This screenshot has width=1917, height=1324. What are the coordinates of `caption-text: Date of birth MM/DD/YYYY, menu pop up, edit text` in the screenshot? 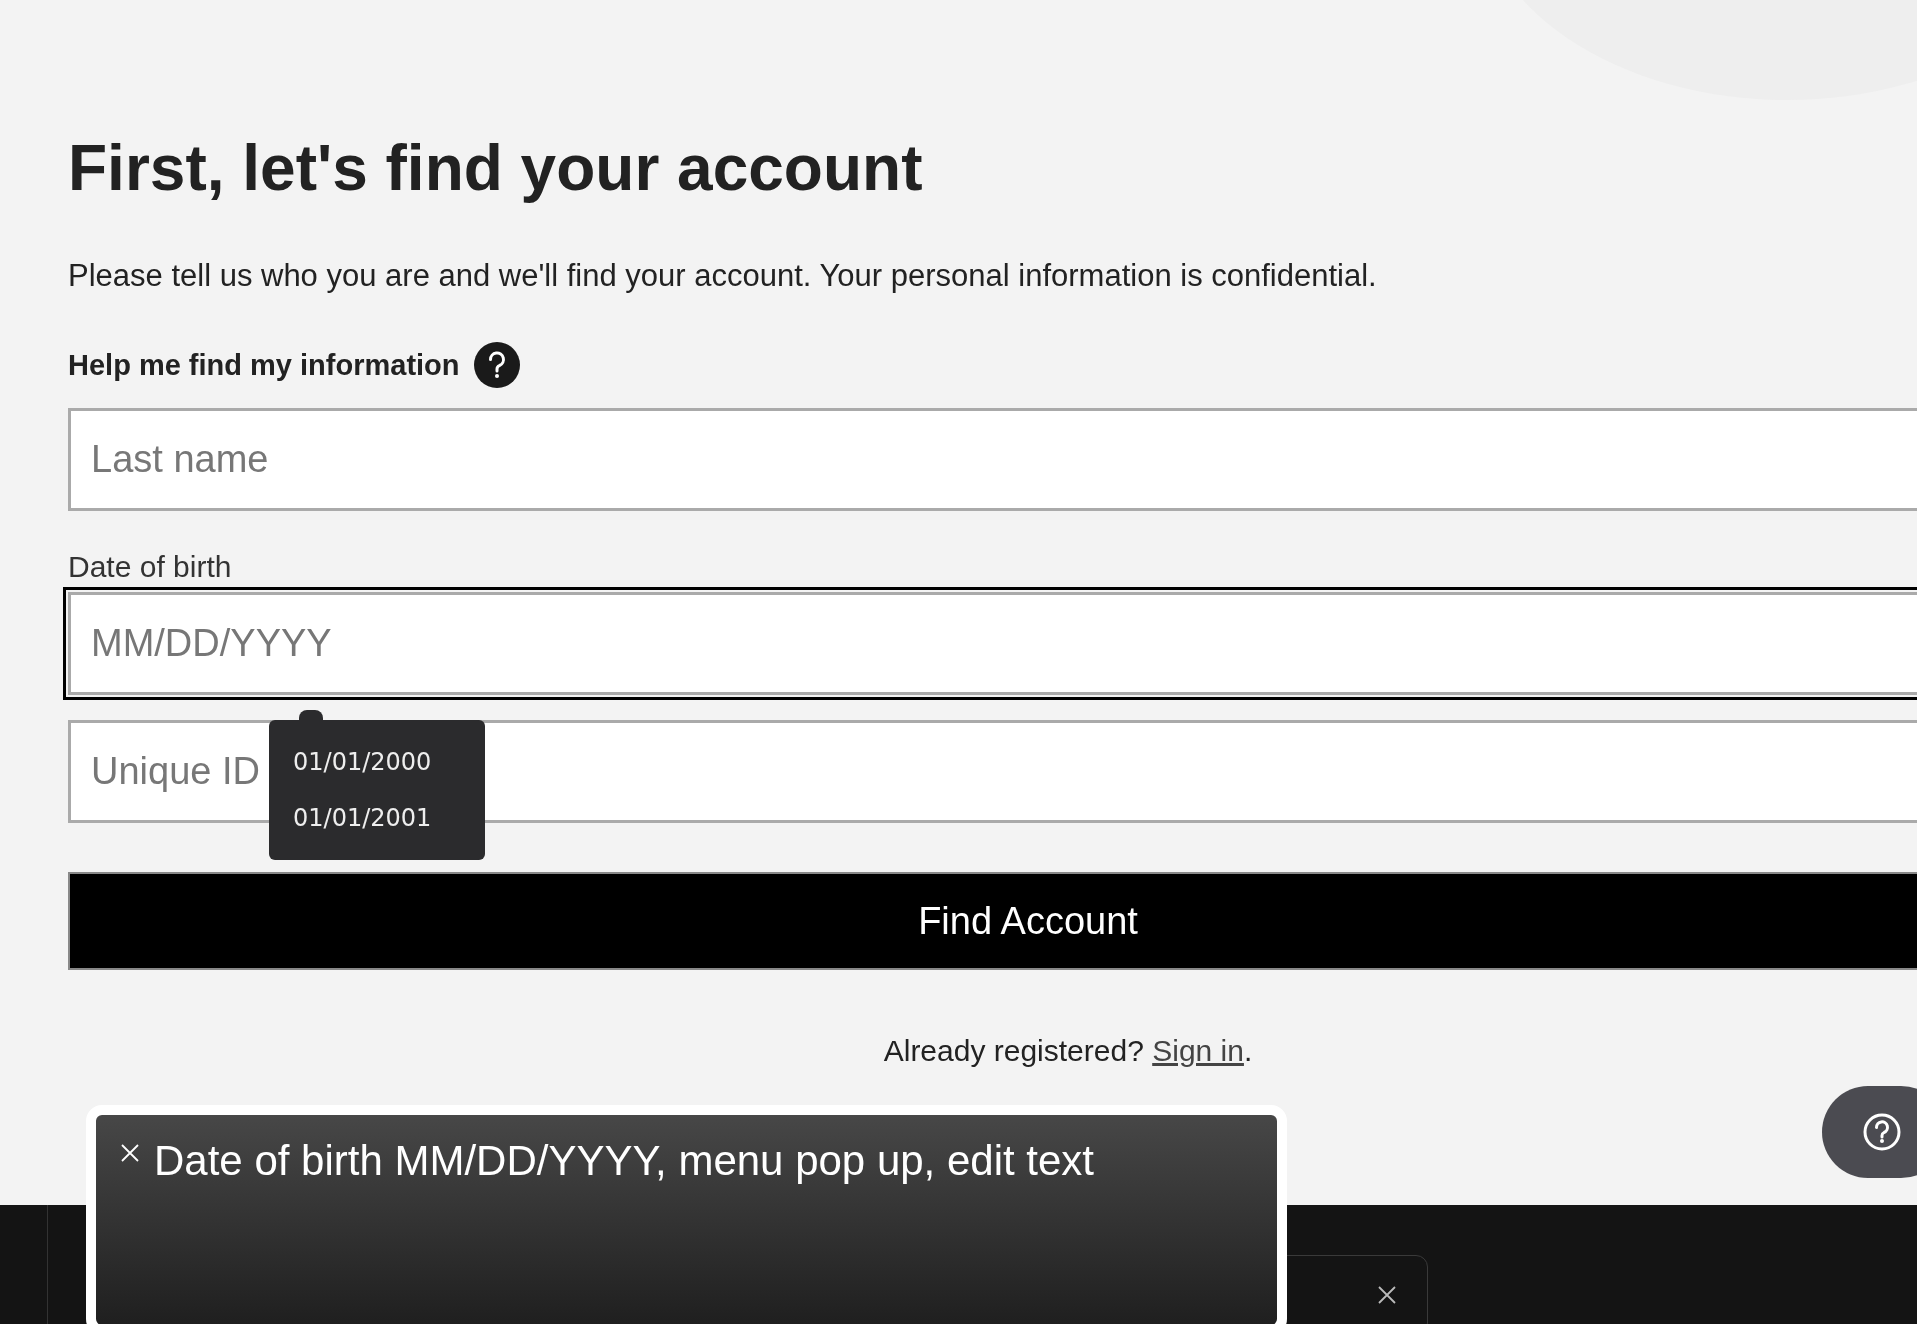 It's located at (624, 1161).